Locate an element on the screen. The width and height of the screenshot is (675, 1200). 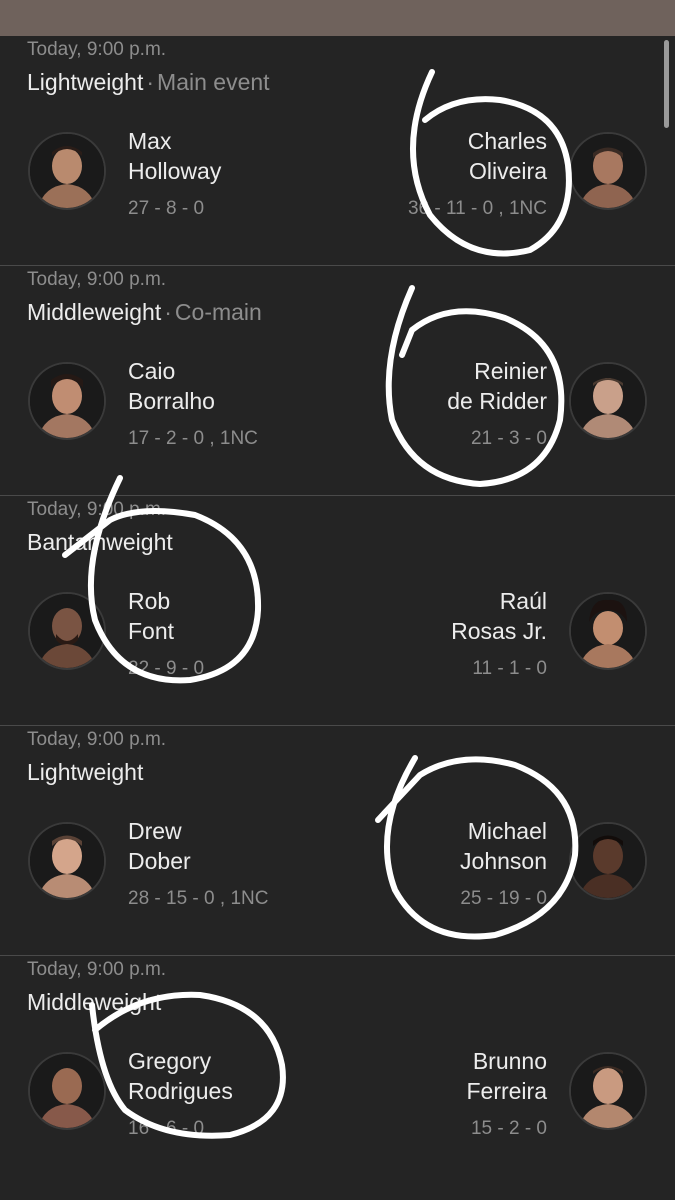
blue-corner-record: 36 - 11 - 0 , 1NC is located at coordinates (477, 208).